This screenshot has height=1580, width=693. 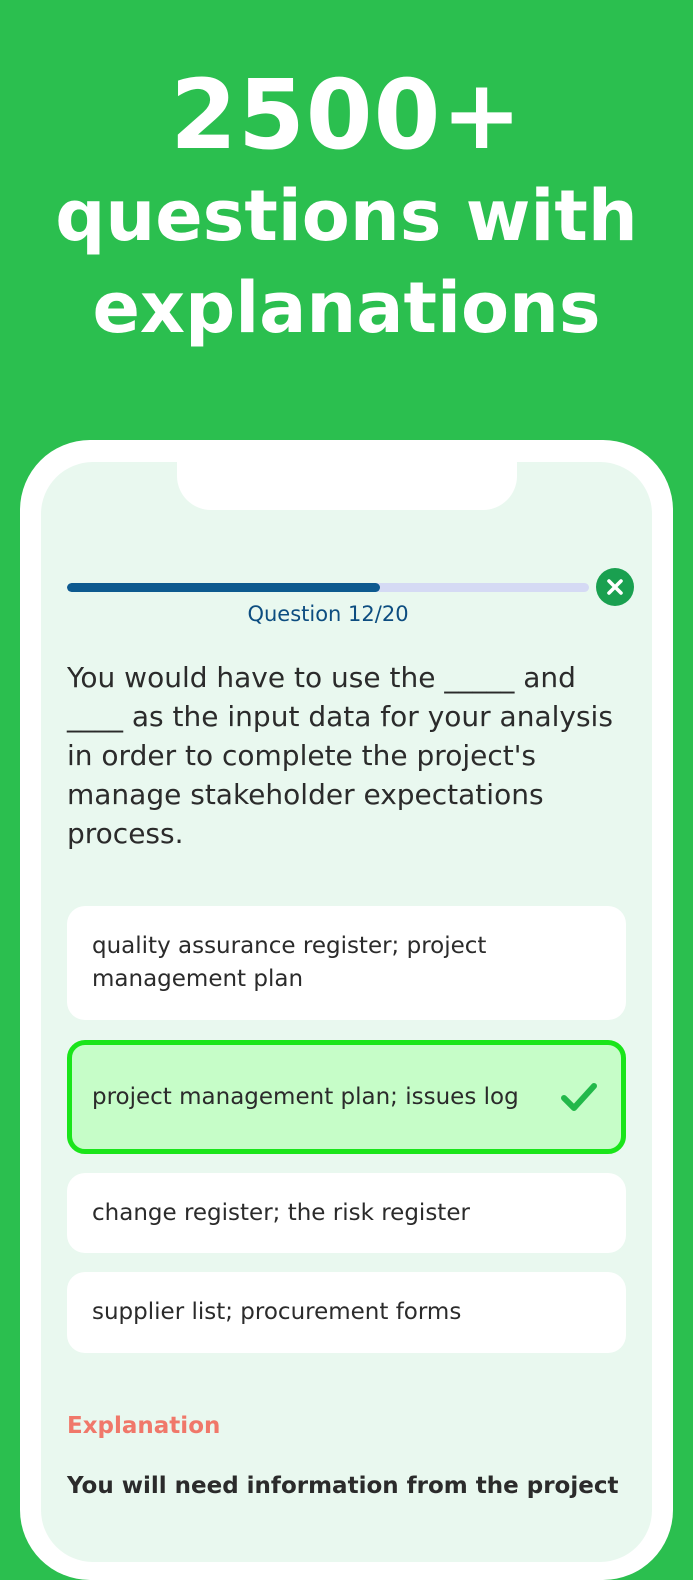 What do you see at coordinates (328, 614) in the screenshot?
I see `question-counter: Question 12/20` at bounding box center [328, 614].